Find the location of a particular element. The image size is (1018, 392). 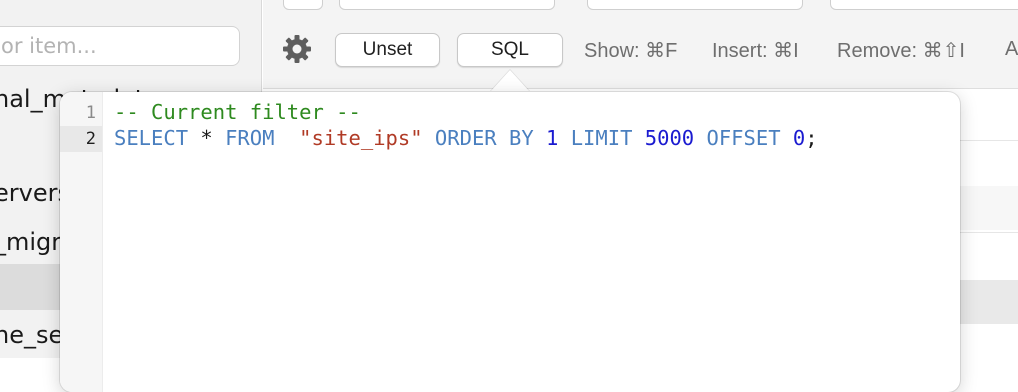

sql-limit-number: 5000 is located at coordinates (669, 138).